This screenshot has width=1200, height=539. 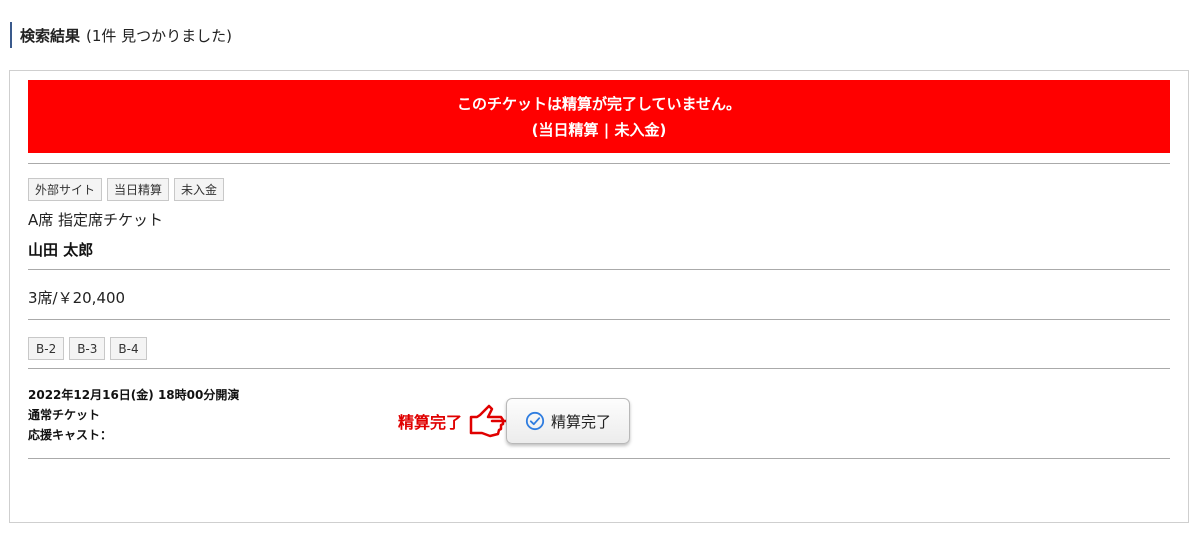 What do you see at coordinates (64, 415) in the screenshot?
I see `ticket-type: 通常チケット` at bounding box center [64, 415].